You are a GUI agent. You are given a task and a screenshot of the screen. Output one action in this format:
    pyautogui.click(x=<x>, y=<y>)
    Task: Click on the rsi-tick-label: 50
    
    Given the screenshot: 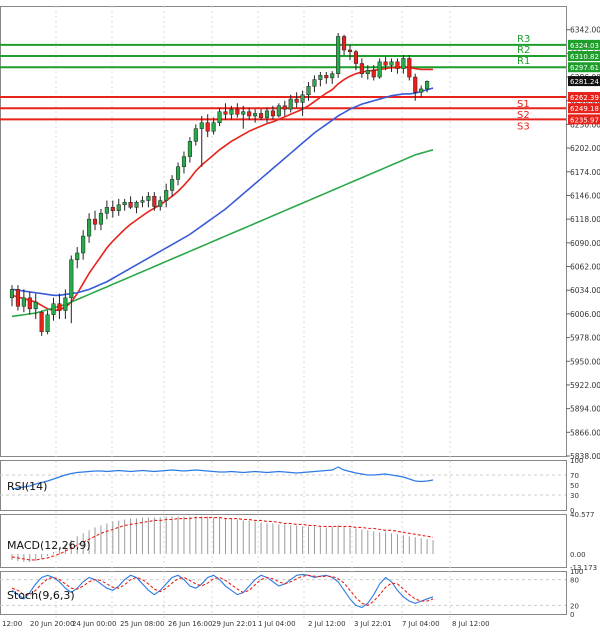 What is the action you would take?
    pyautogui.click(x=574, y=486)
    